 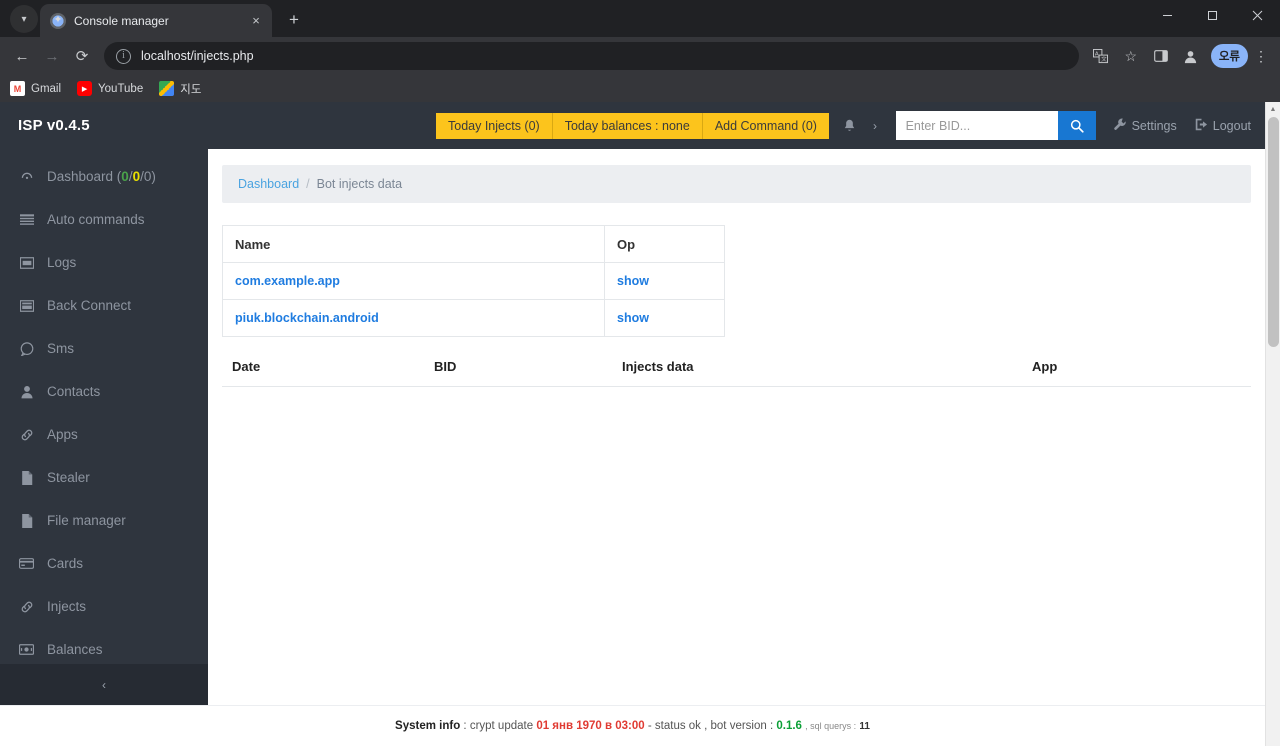 I want to click on dashboard-text: Dashboard (, so click(x=84, y=176).